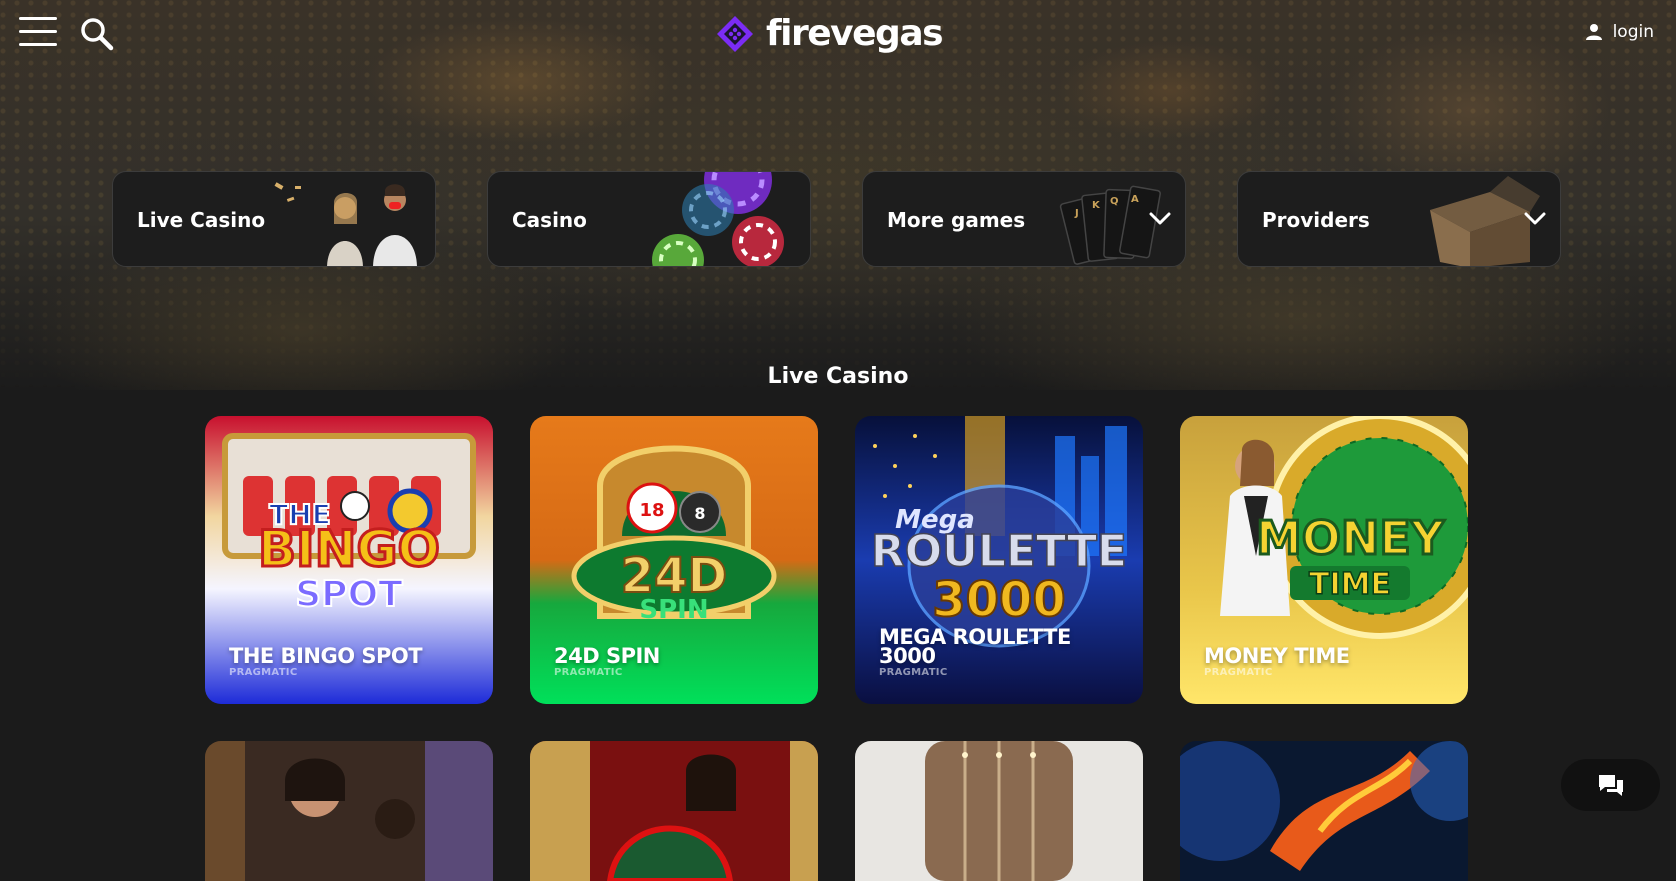 This screenshot has width=1676, height=881. I want to click on svg-text: J, so click(1076, 213).